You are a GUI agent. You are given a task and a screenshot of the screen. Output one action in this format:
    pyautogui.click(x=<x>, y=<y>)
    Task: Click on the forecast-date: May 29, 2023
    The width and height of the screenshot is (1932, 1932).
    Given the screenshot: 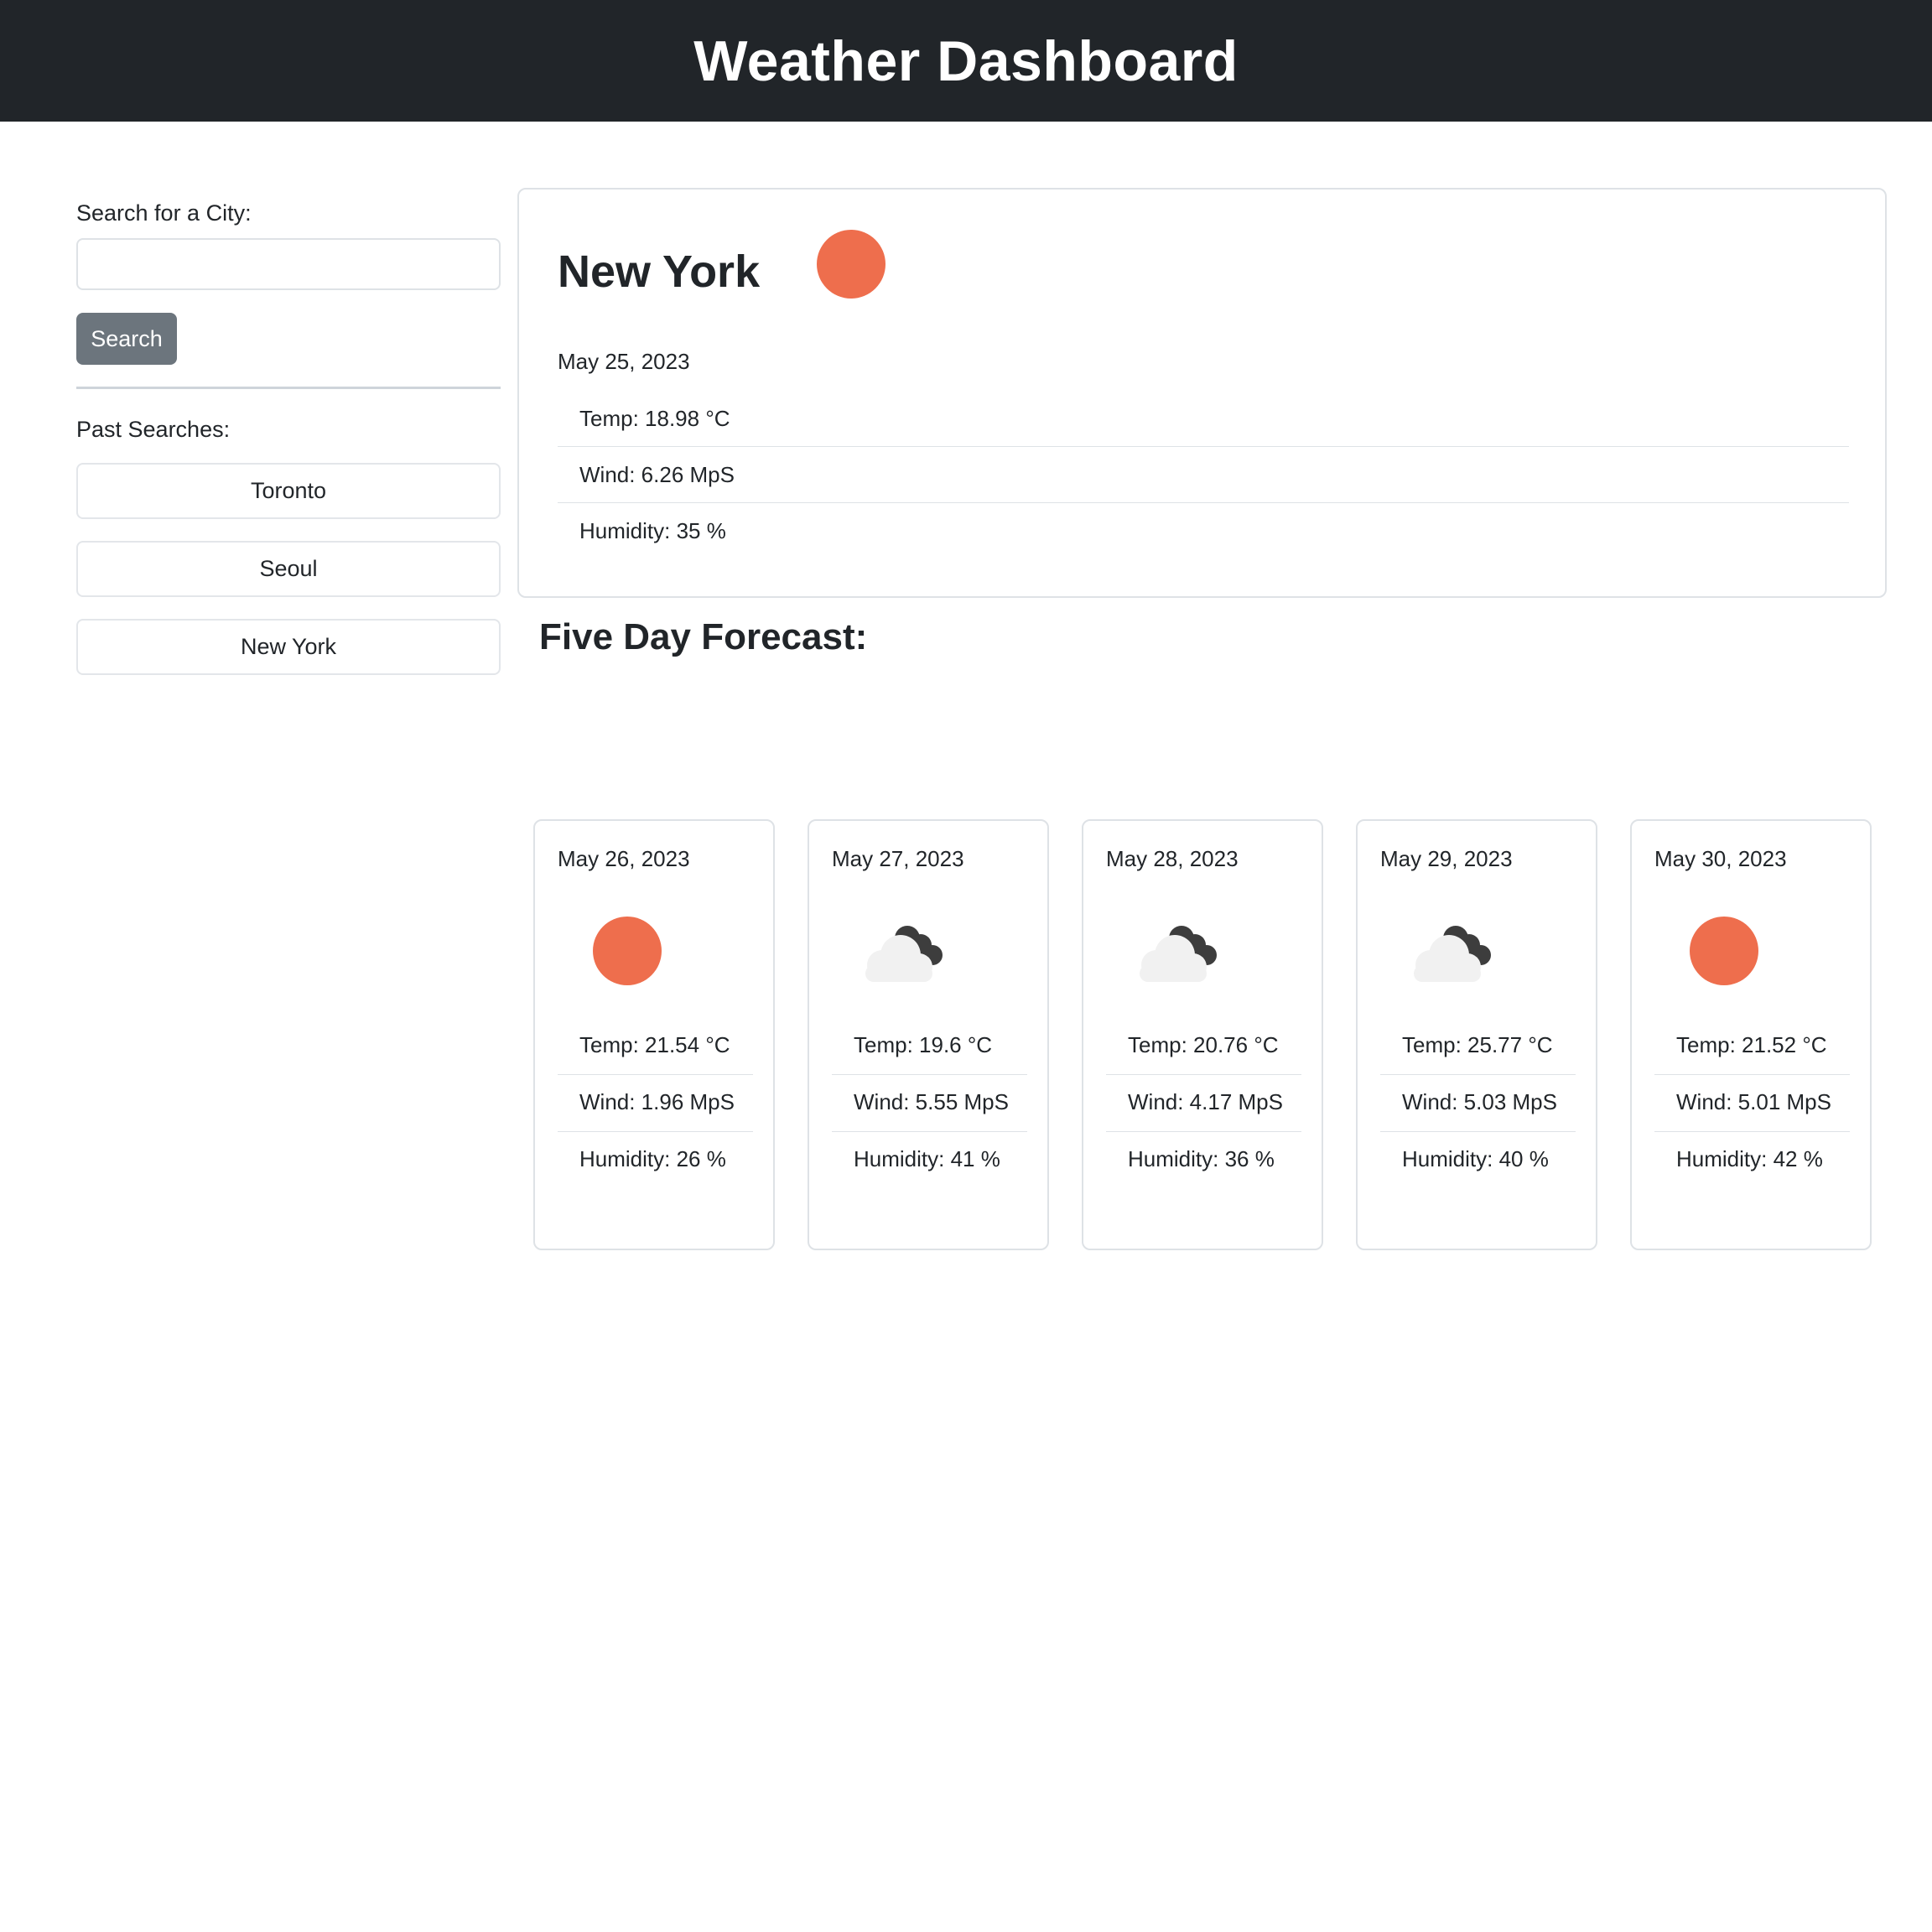 What is the action you would take?
    pyautogui.click(x=1446, y=858)
    